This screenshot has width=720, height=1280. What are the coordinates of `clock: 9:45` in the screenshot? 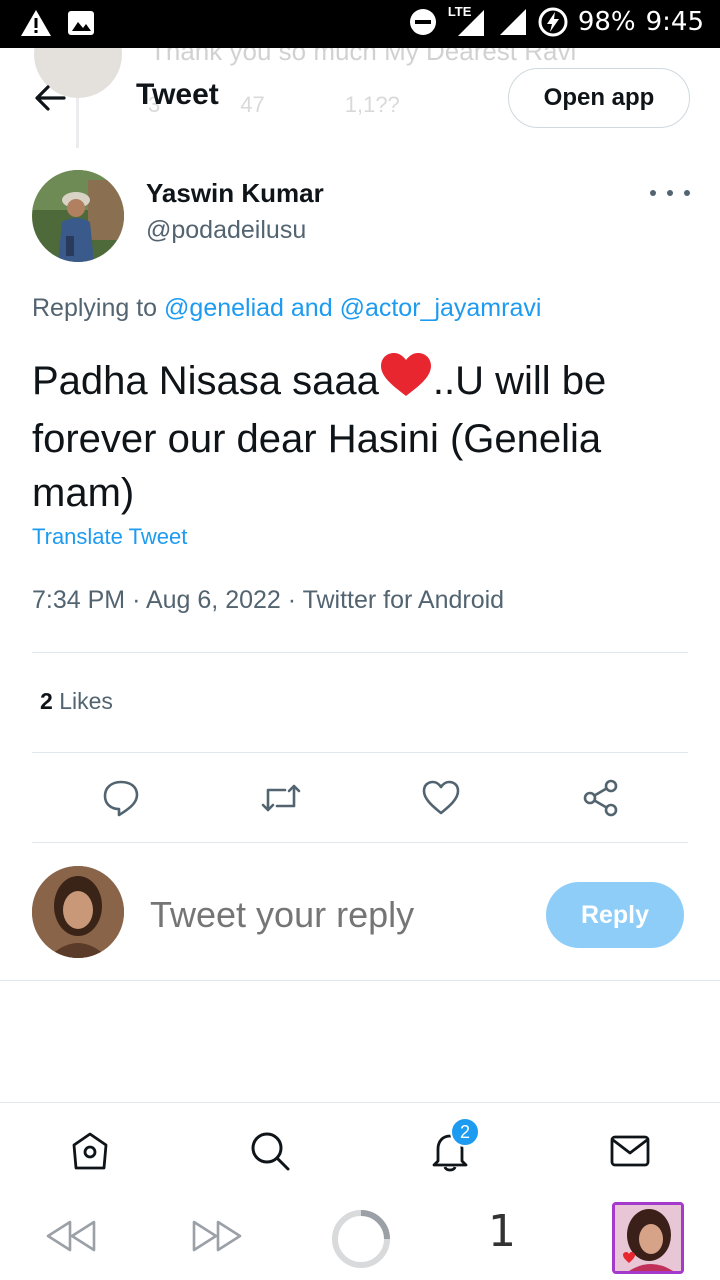 It's located at (674, 22).